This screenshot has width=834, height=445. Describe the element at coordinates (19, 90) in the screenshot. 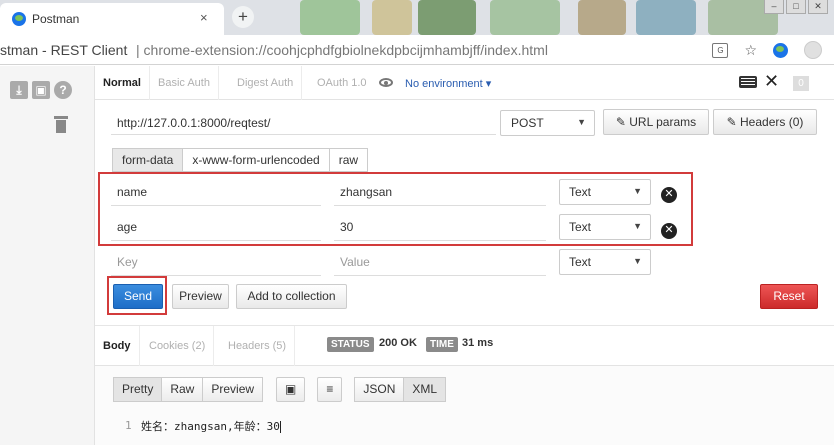

I see `download-icon: ⤓` at that location.